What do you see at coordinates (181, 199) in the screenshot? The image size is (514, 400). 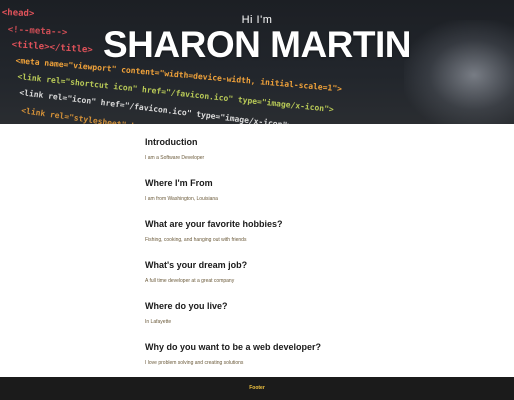 I see `section-text: I am from Washington, Louisiana` at bounding box center [181, 199].